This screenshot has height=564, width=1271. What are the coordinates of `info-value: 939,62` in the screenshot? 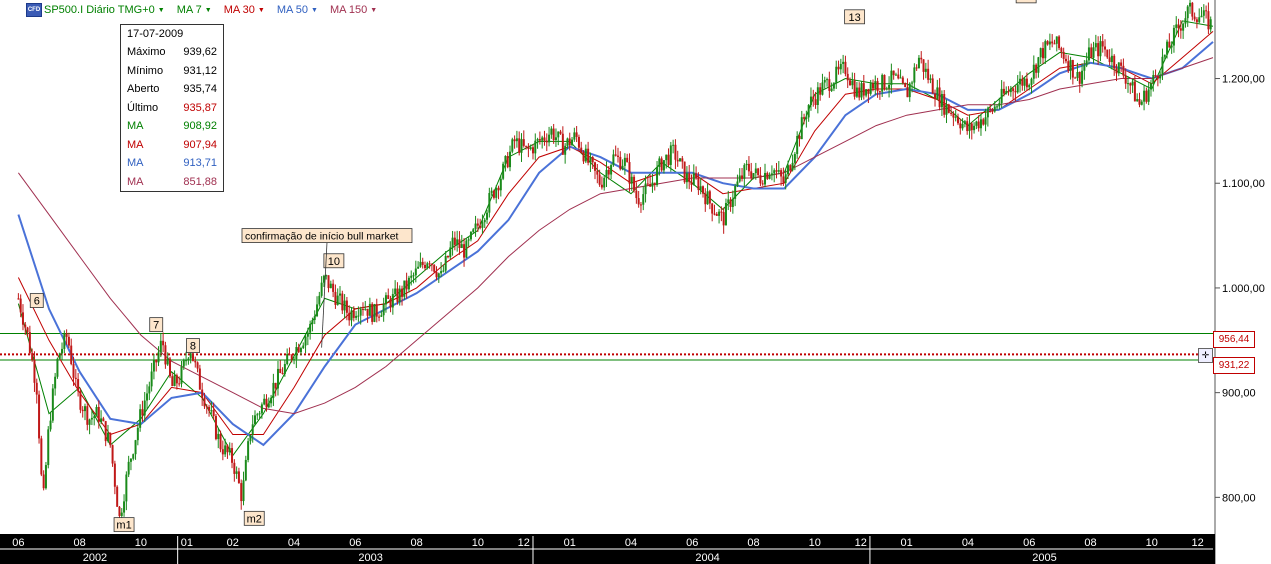 It's located at (200, 52).